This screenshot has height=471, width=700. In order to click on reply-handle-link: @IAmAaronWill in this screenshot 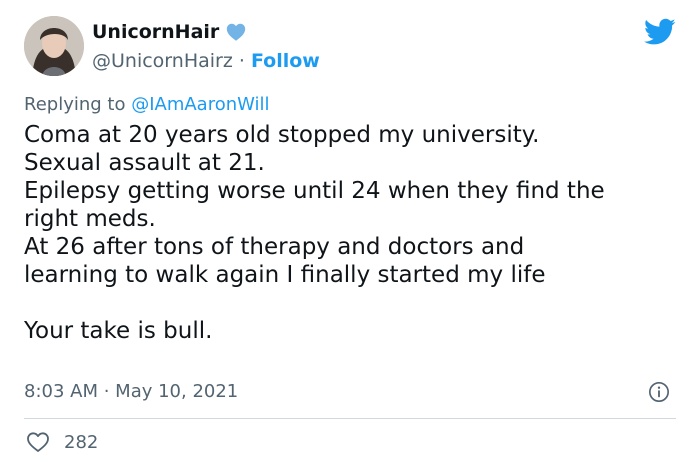, I will do `click(200, 104)`.